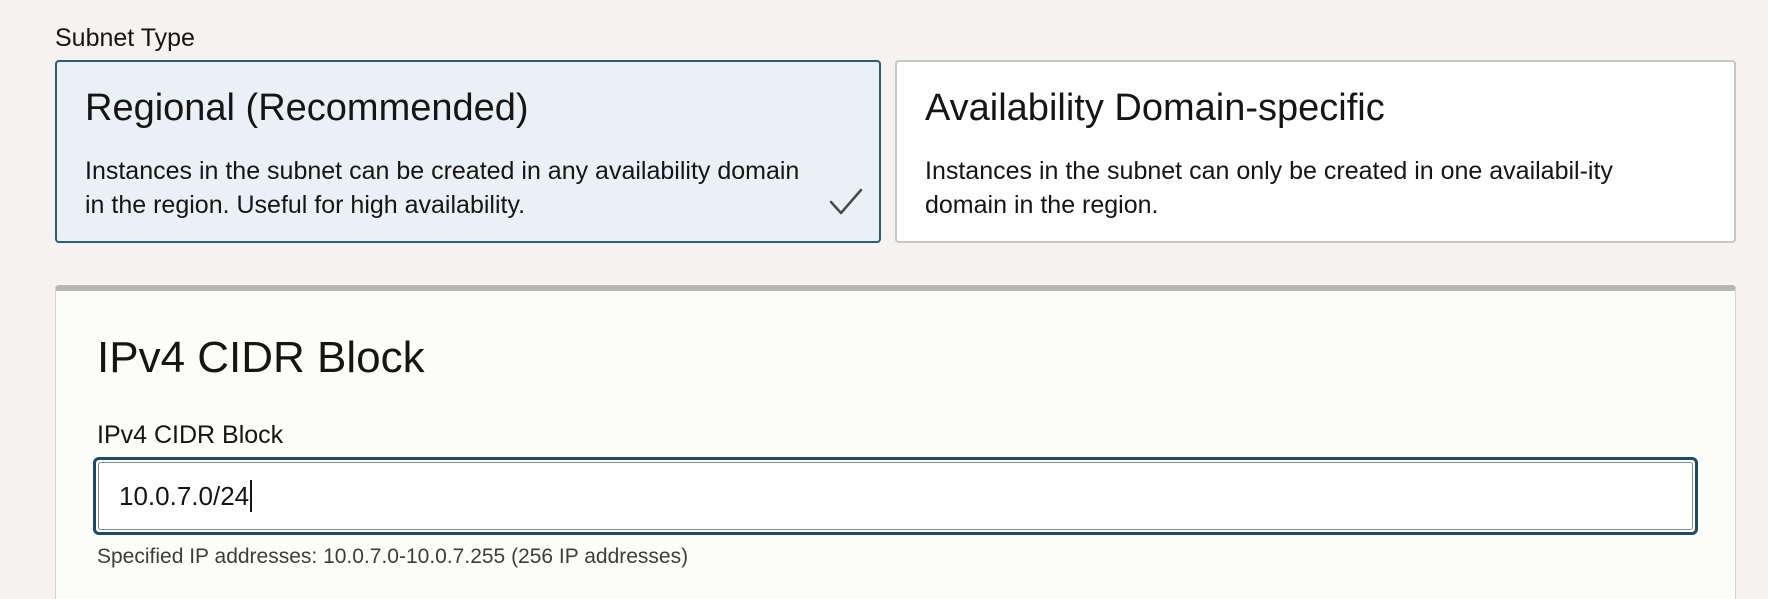  What do you see at coordinates (190, 435) in the screenshot?
I see `cidr-field-label: IPv4 CIDR Block` at bounding box center [190, 435].